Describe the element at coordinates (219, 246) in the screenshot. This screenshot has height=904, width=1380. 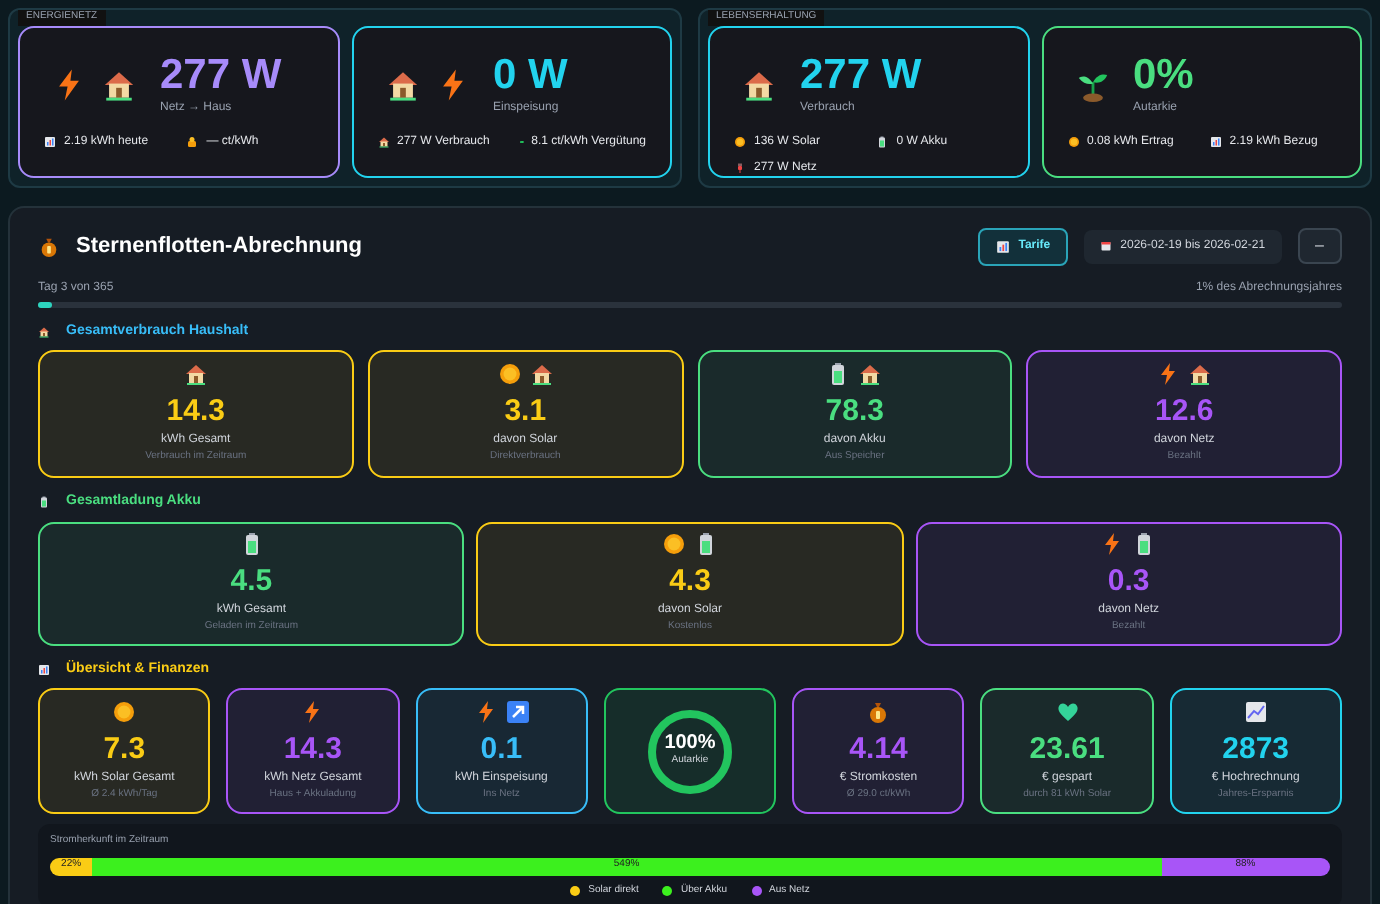
I see `billing-title: Sternenflotten-Abrechnung` at that location.